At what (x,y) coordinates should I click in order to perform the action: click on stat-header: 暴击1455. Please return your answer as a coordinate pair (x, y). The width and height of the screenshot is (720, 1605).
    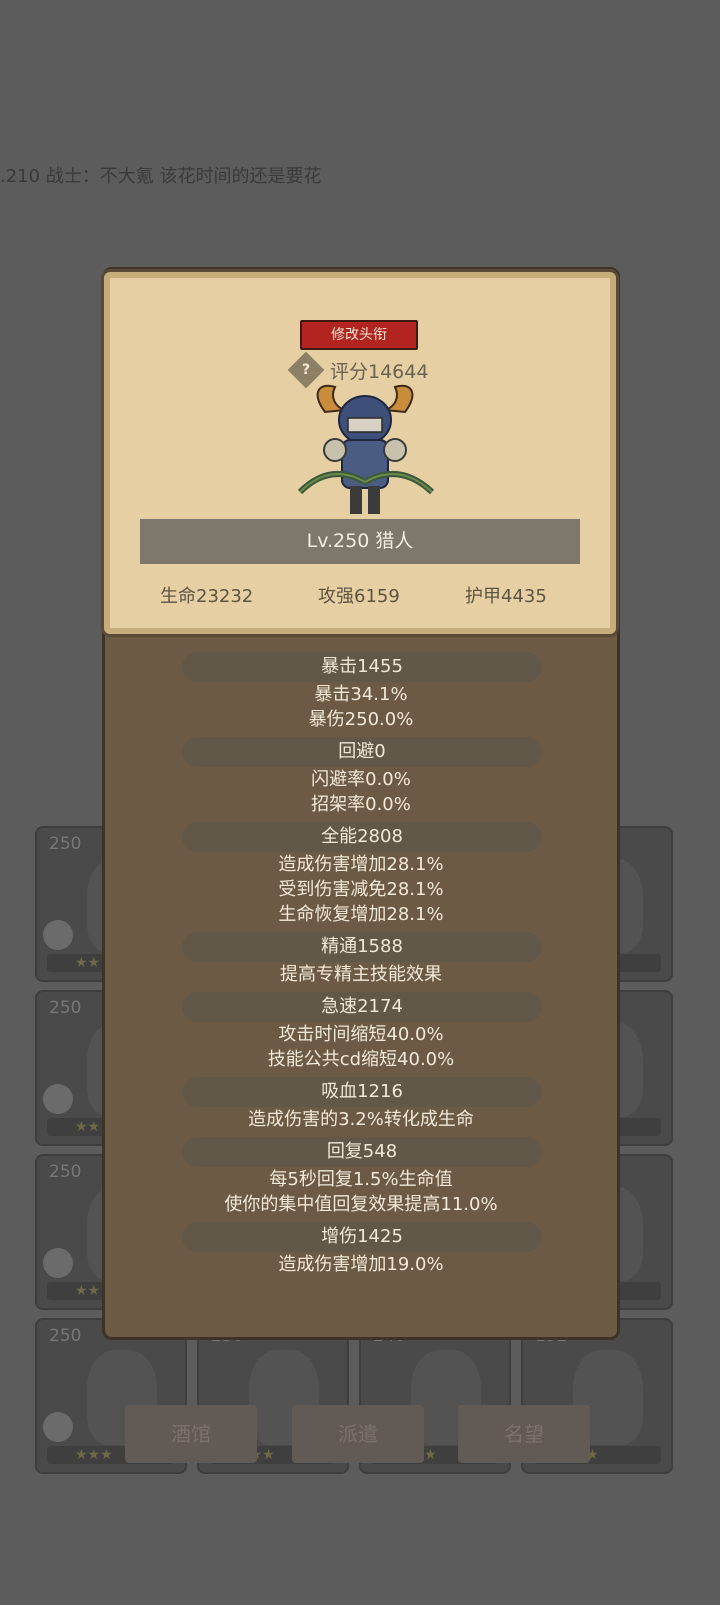
    Looking at the image, I should click on (362, 667).